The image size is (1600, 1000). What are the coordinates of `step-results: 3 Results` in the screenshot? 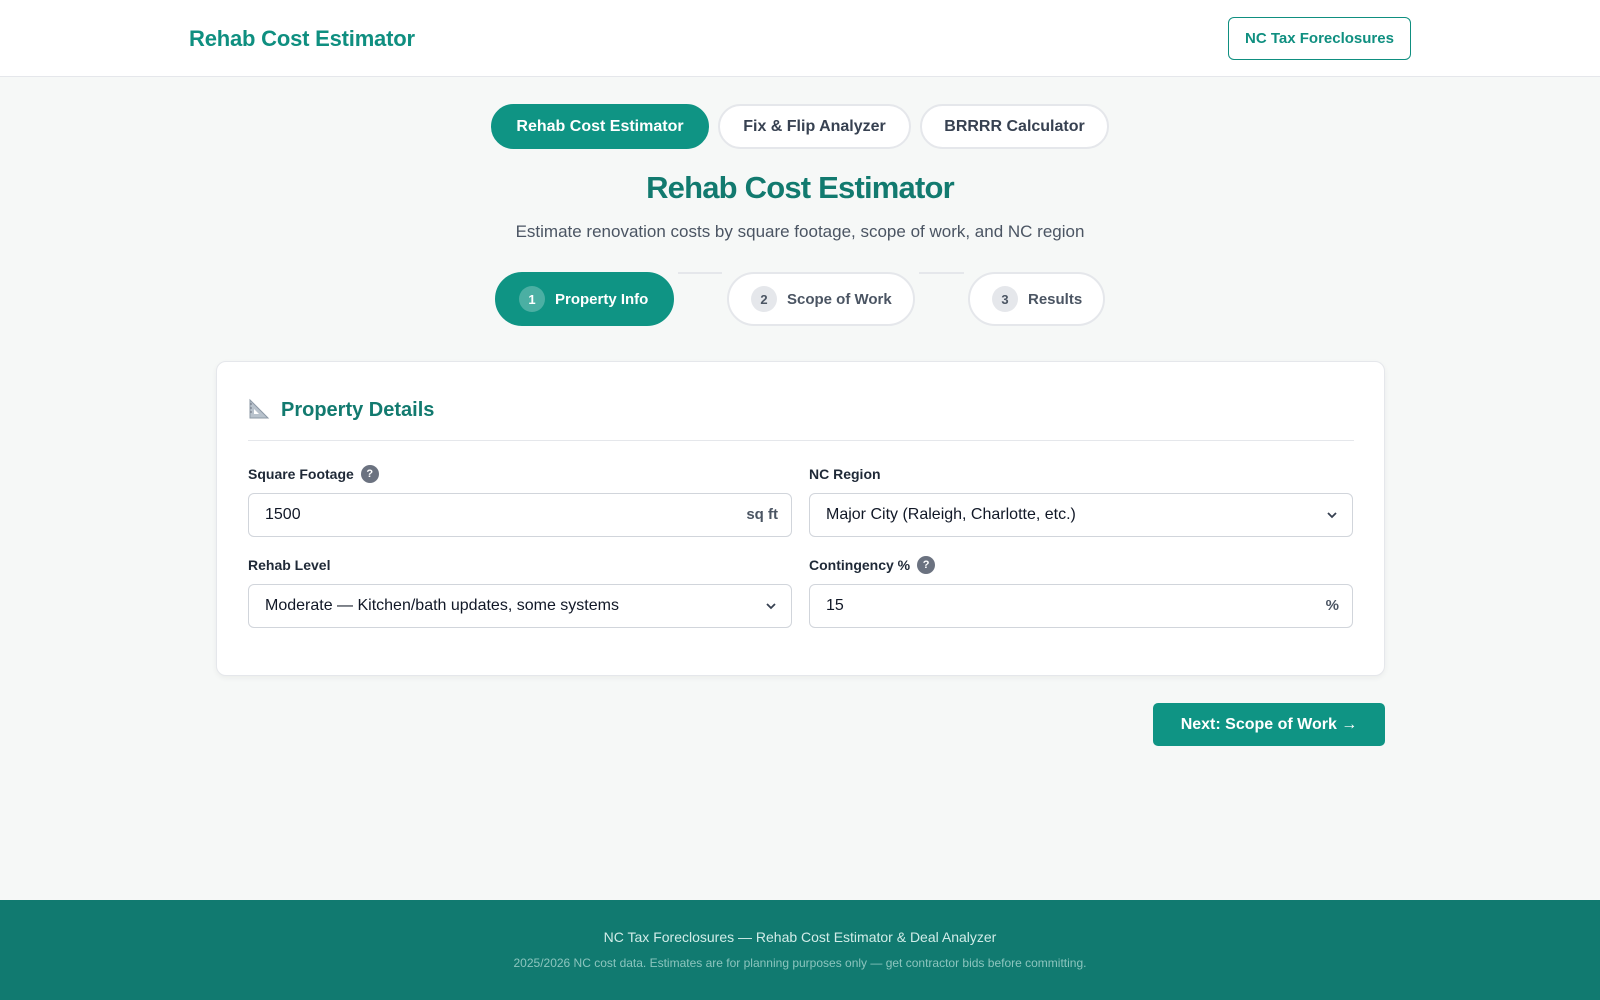 It's located at (1036, 299).